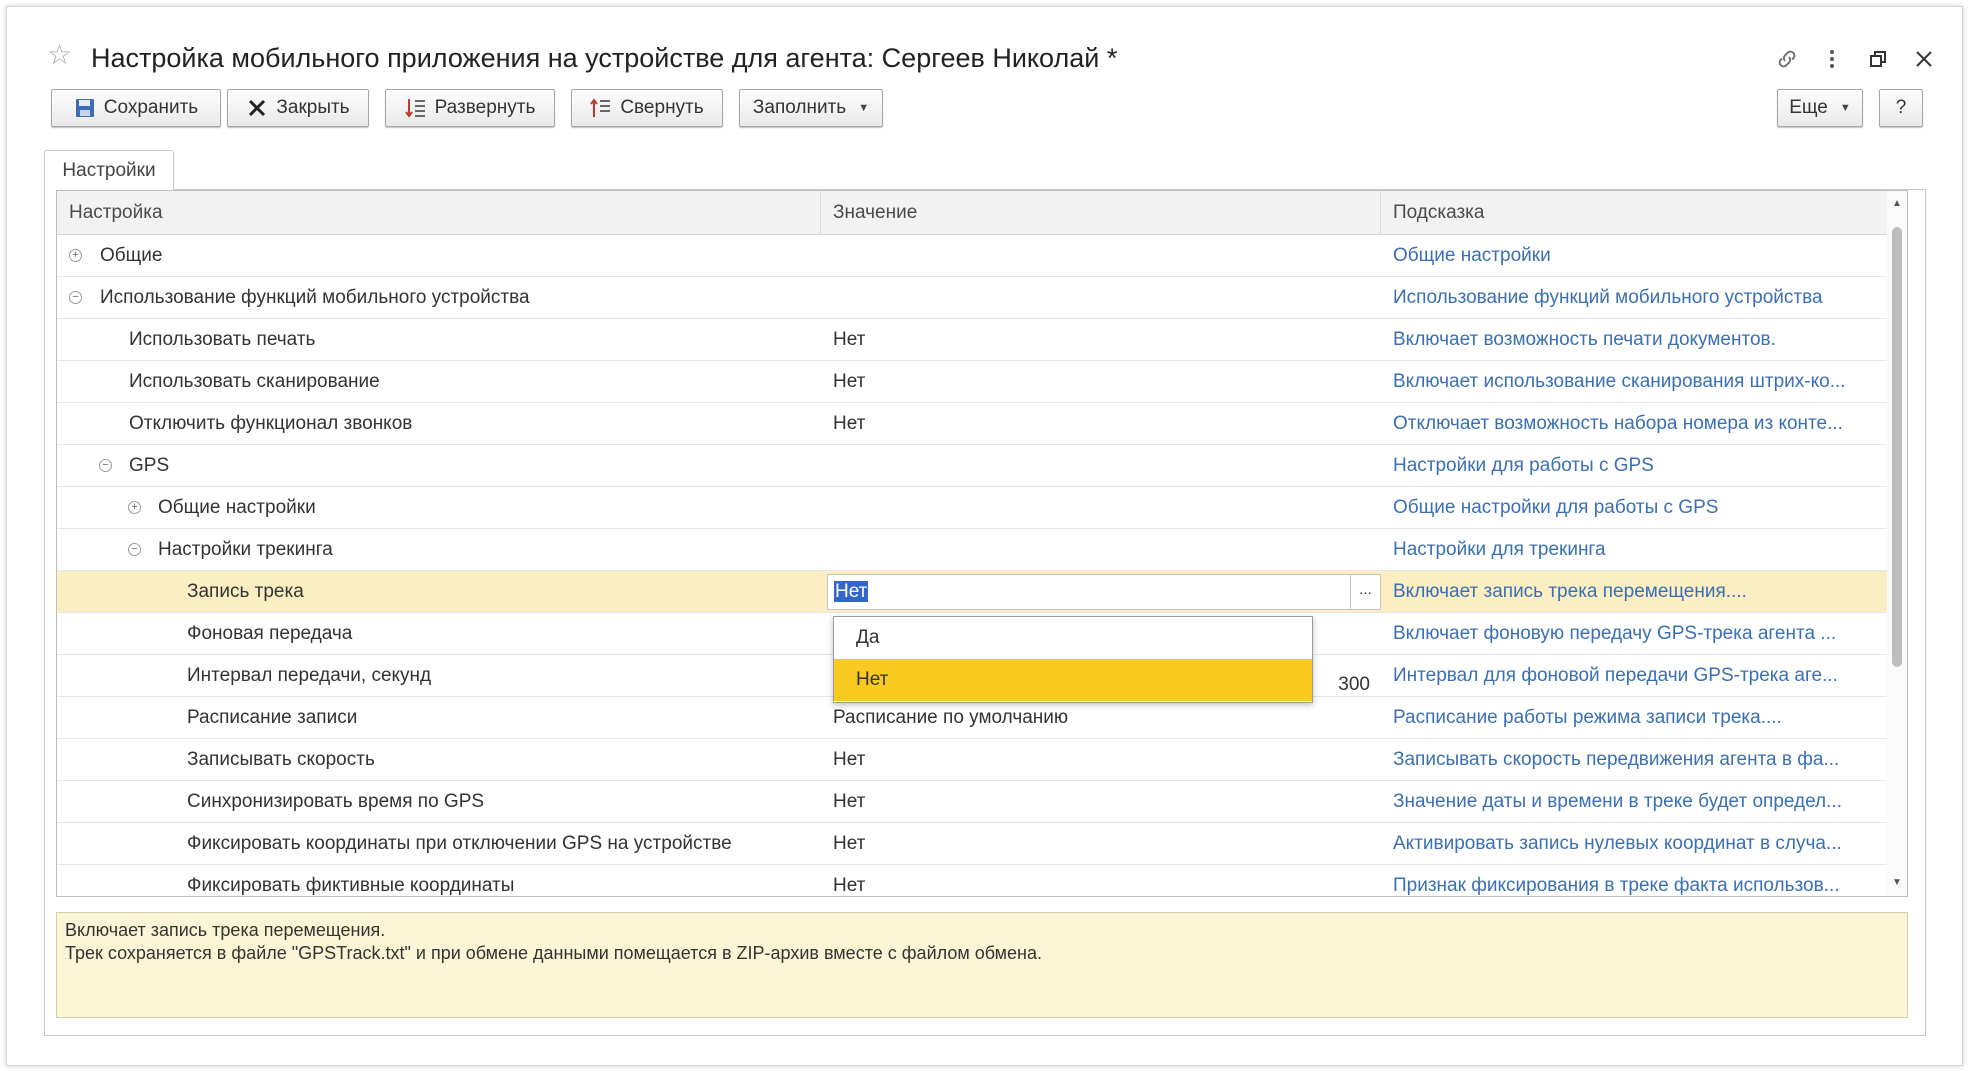 The width and height of the screenshot is (1972, 1071). I want to click on setting-name: Интервал передачи, секунд, so click(309, 675).